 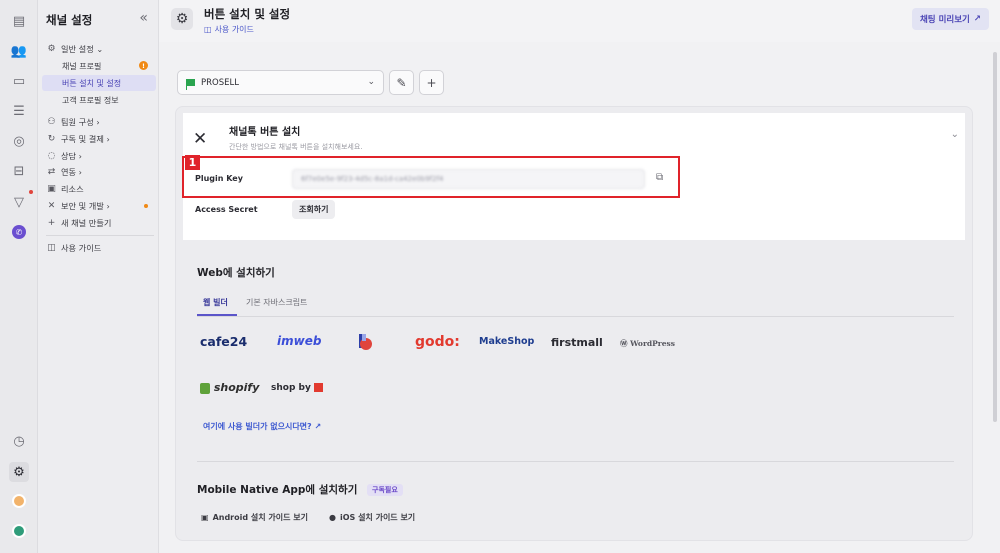 I want to click on sidebar-item-label: 팀원 구성 ›, so click(x=80, y=122).